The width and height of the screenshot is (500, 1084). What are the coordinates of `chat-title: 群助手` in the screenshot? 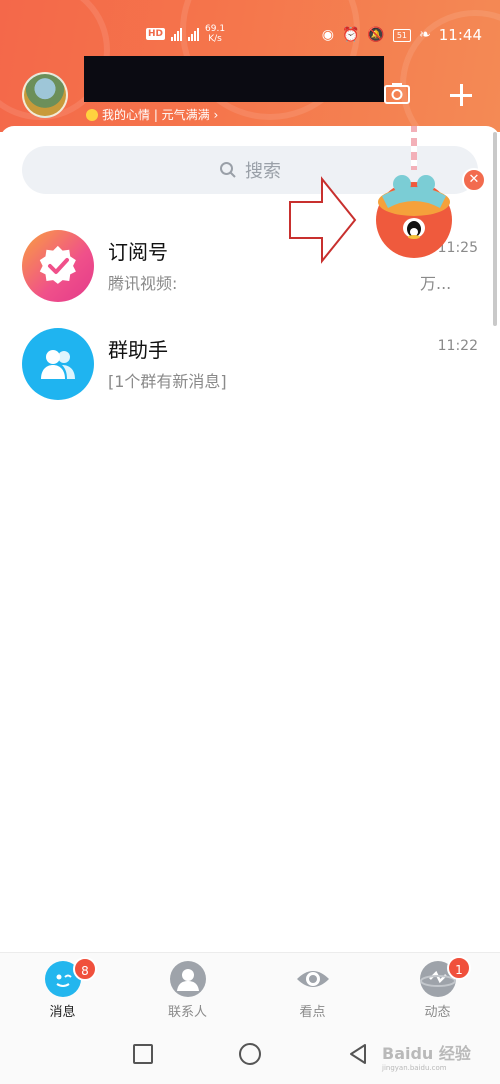 It's located at (138, 350).